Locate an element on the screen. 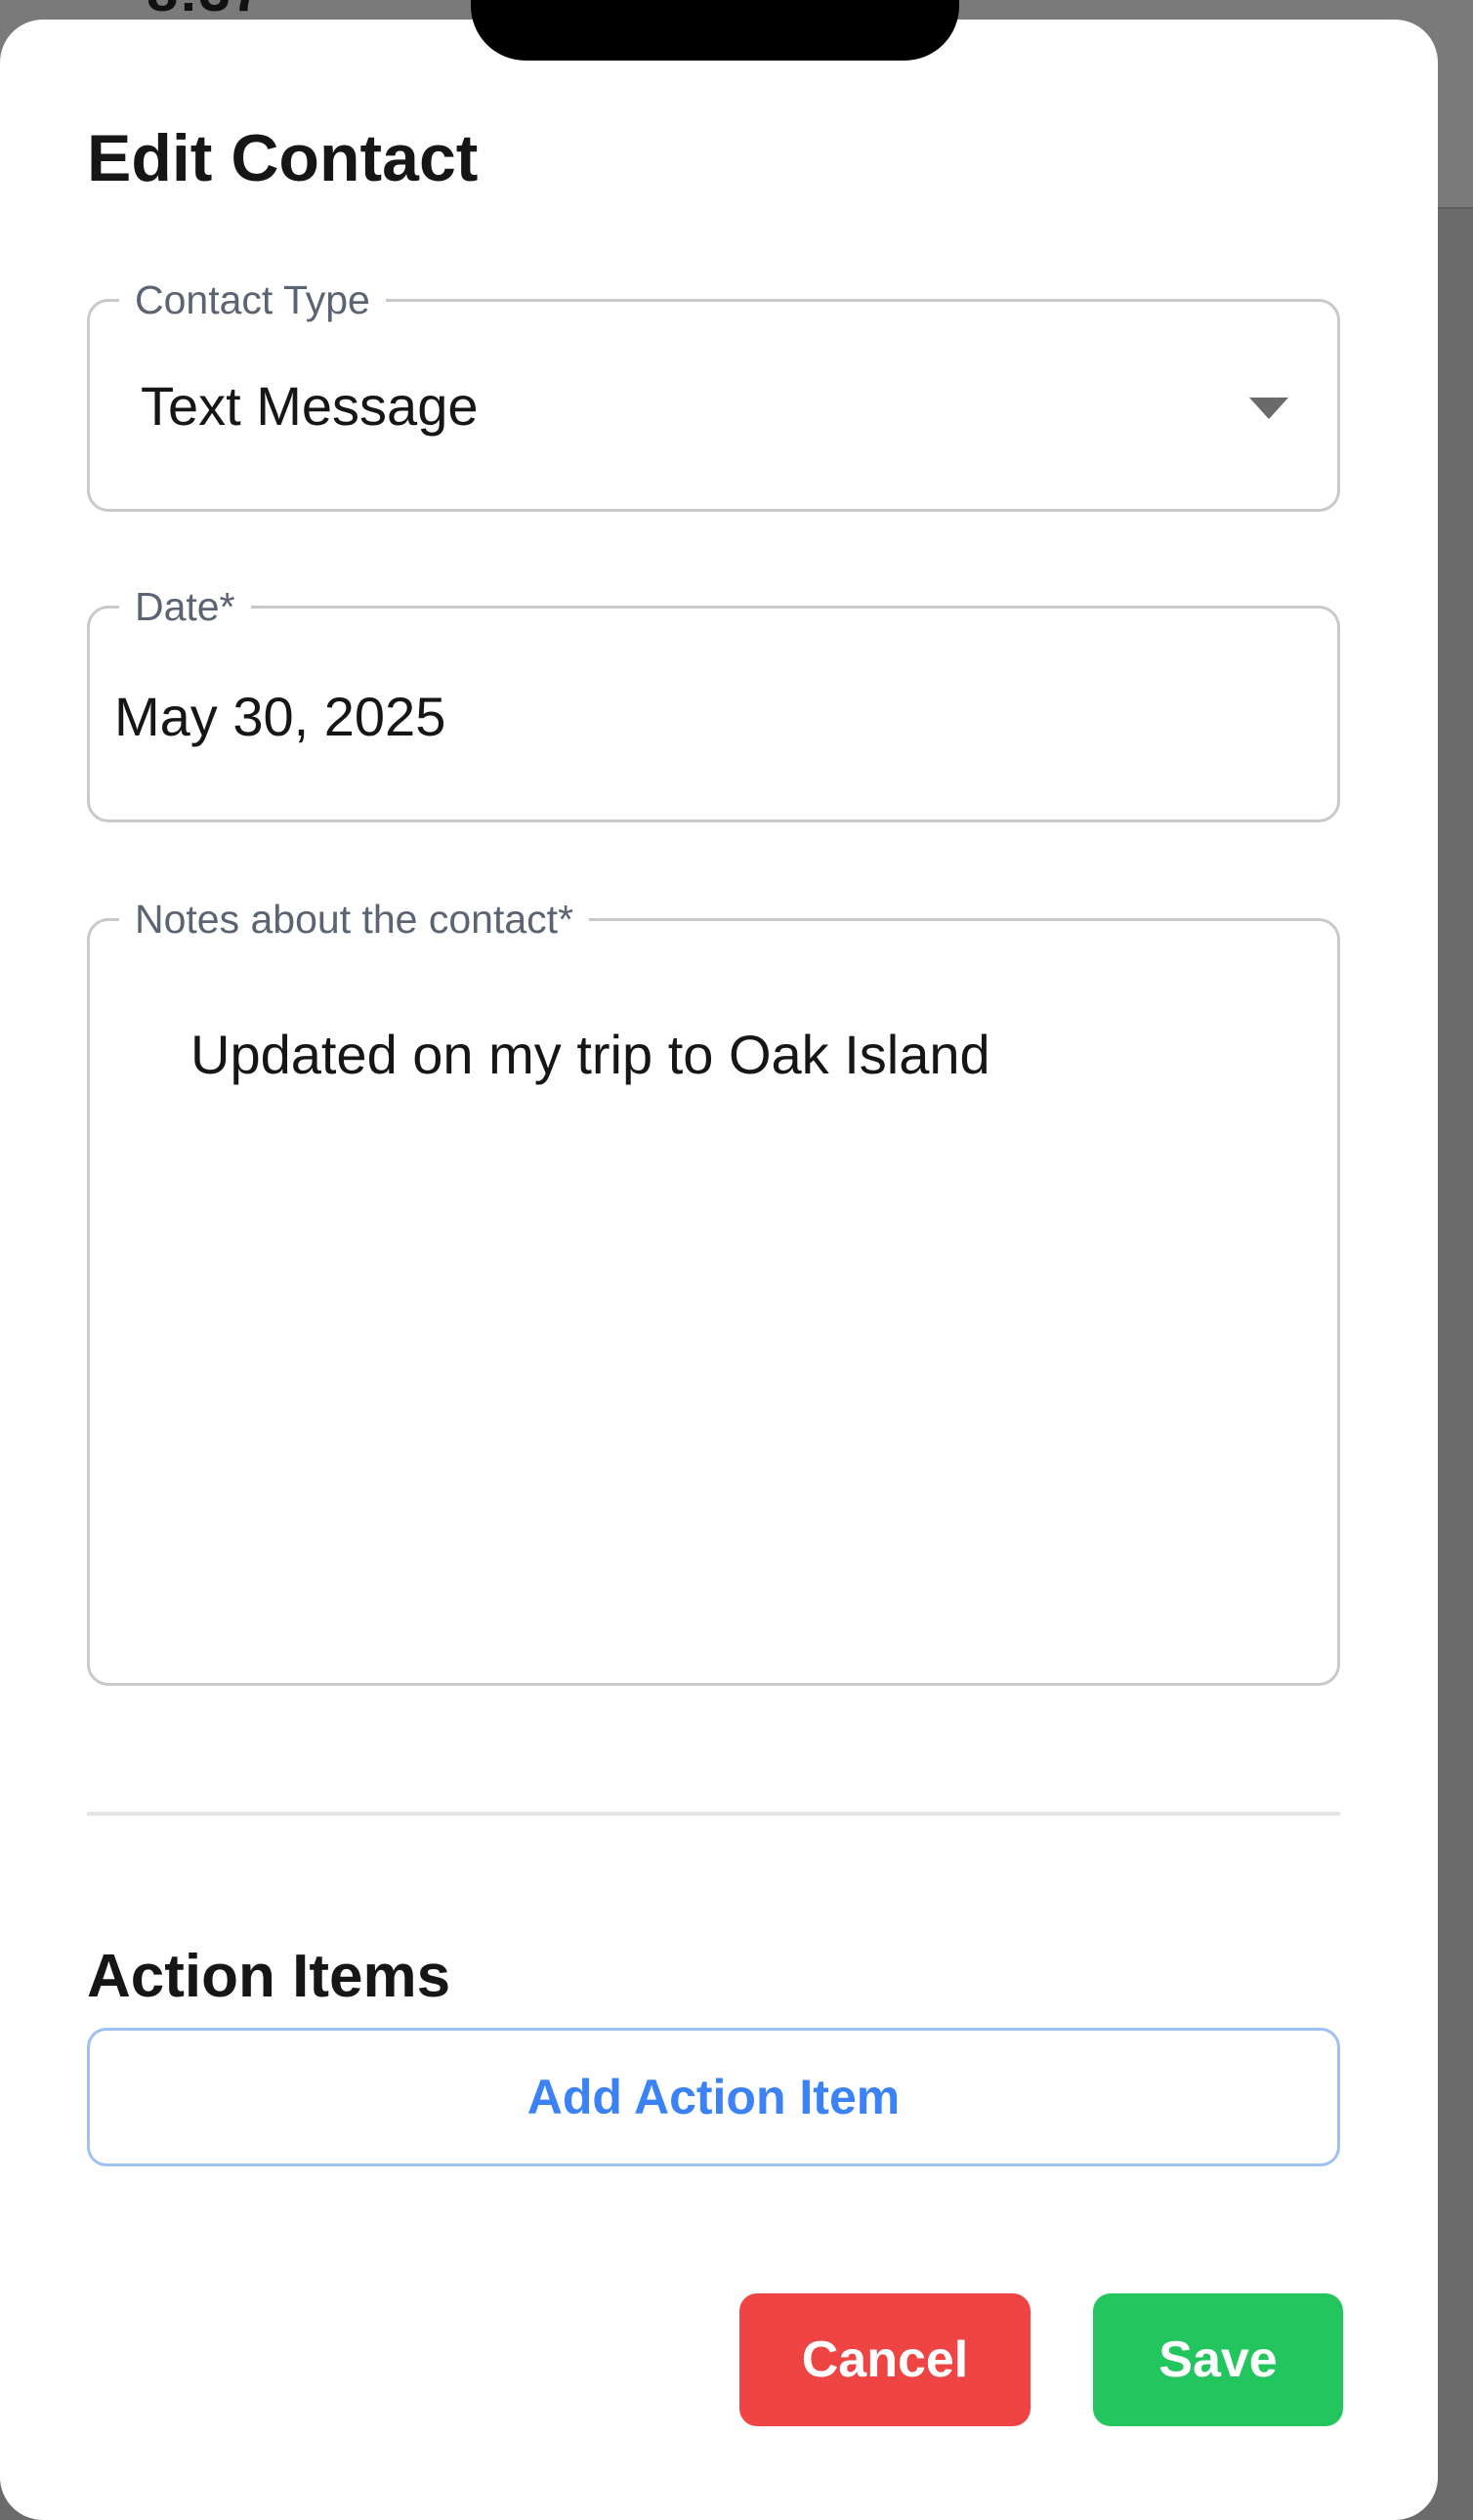 The height and width of the screenshot is (2520, 1473). date-label: Date* is located at coordinates (185, 606).